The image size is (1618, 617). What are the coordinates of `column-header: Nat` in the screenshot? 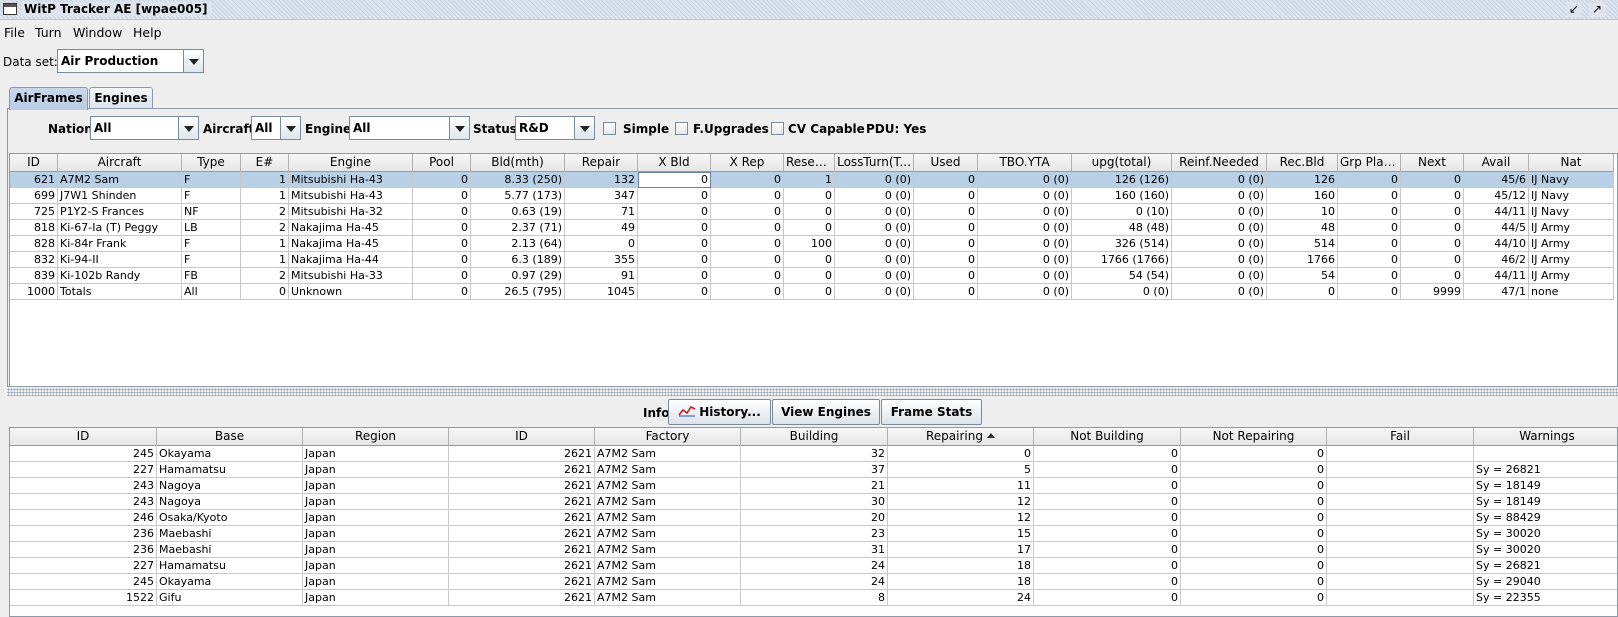 It's located at (1571, 163).